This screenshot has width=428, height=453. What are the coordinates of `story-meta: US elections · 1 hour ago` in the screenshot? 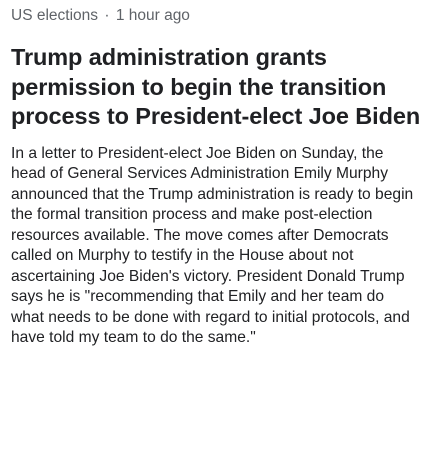 It's located at (216, 16).